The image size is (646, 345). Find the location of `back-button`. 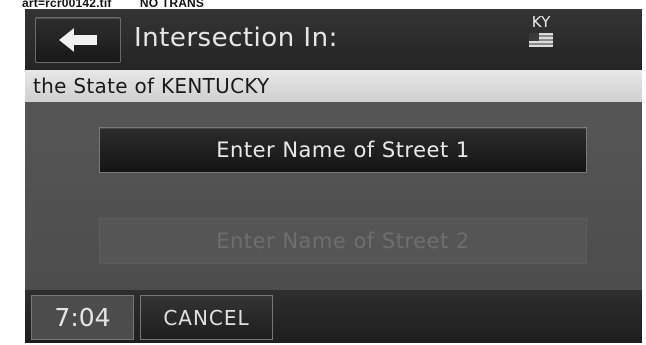

back-button is located at coordinates (78, 40).